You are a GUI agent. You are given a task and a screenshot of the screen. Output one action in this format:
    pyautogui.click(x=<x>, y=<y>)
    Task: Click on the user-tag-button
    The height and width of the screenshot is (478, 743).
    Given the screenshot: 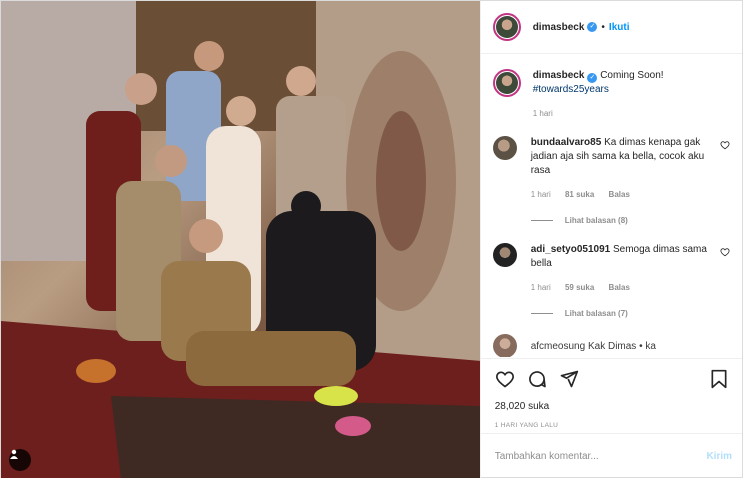 What is the action you would take?
    pyautogui.click(x=20, y=460)
    